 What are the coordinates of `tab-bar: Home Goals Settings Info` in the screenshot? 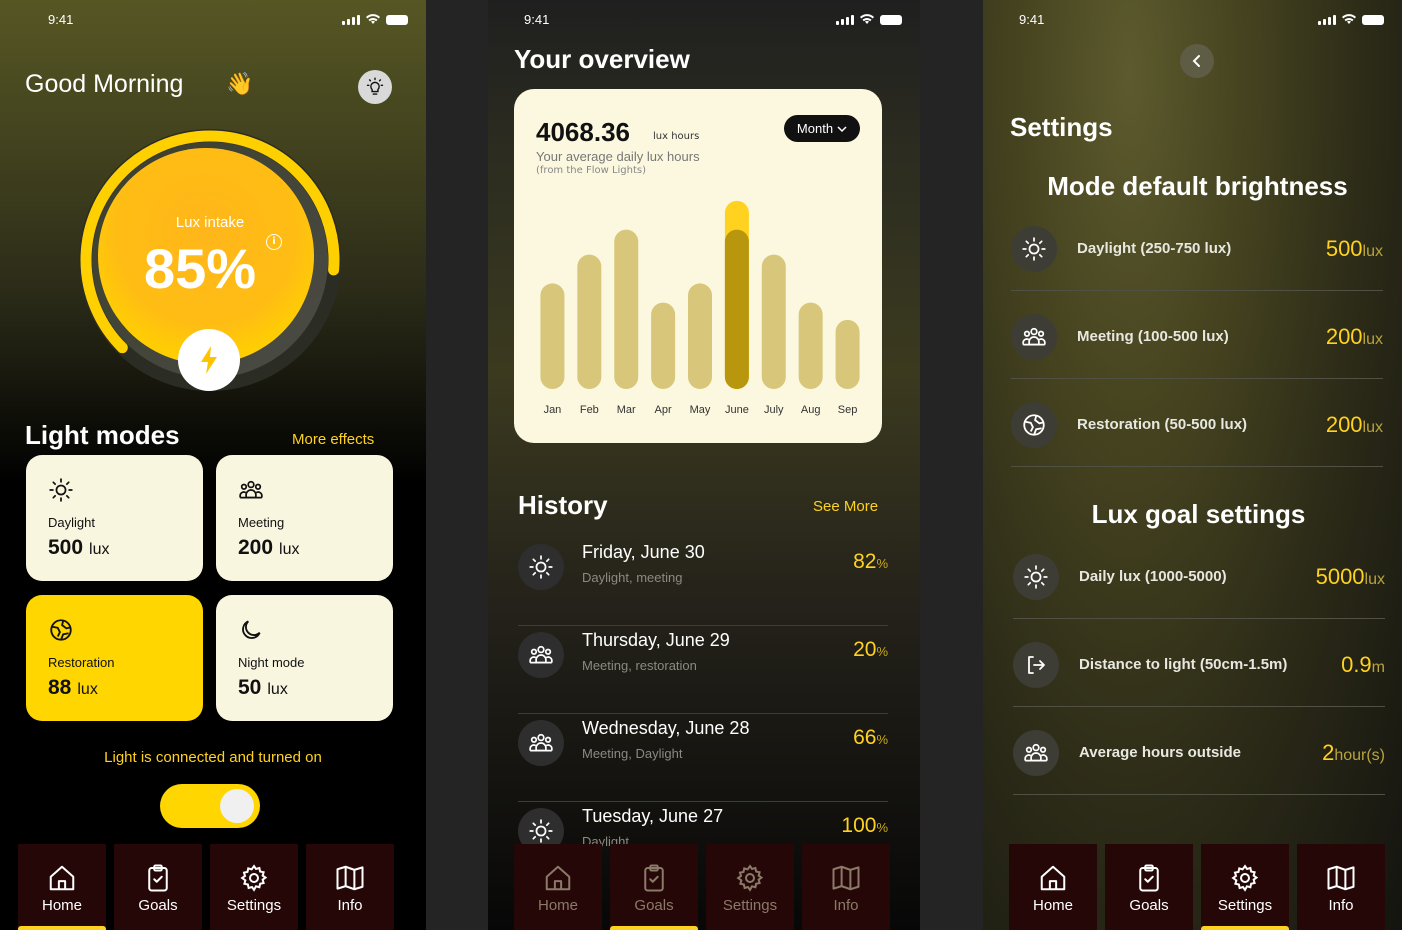 It's located at (206, 887).